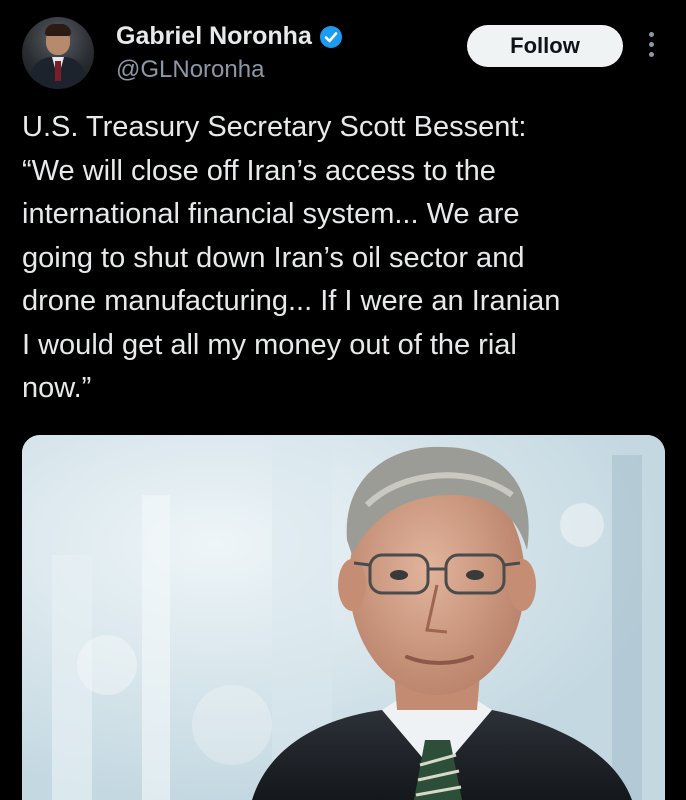  I want to click on display-name: Gabriel Noronha, so click(214, 36).